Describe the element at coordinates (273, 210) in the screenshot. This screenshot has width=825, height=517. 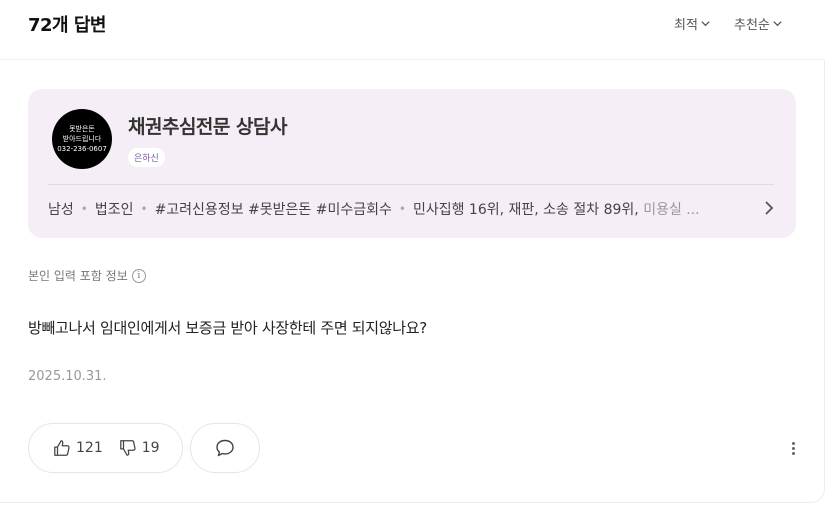
I see `tag-hashtags: #고려신용정보 #못받은돈 #미수금회수` at that location.